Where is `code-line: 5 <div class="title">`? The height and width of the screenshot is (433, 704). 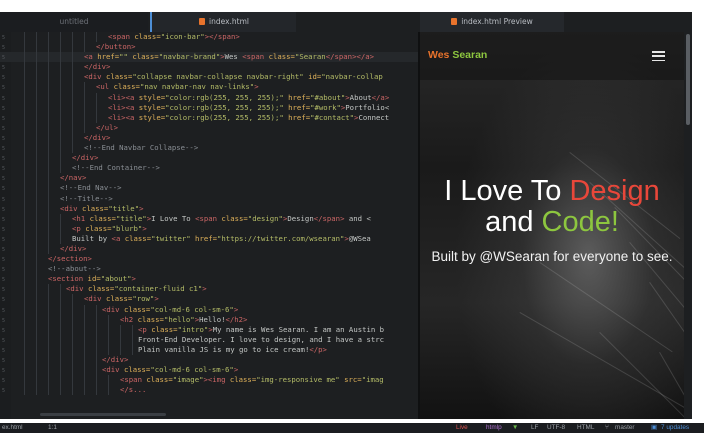 code-line: 5 <div class="title"> is located at coordinates (209, 208).